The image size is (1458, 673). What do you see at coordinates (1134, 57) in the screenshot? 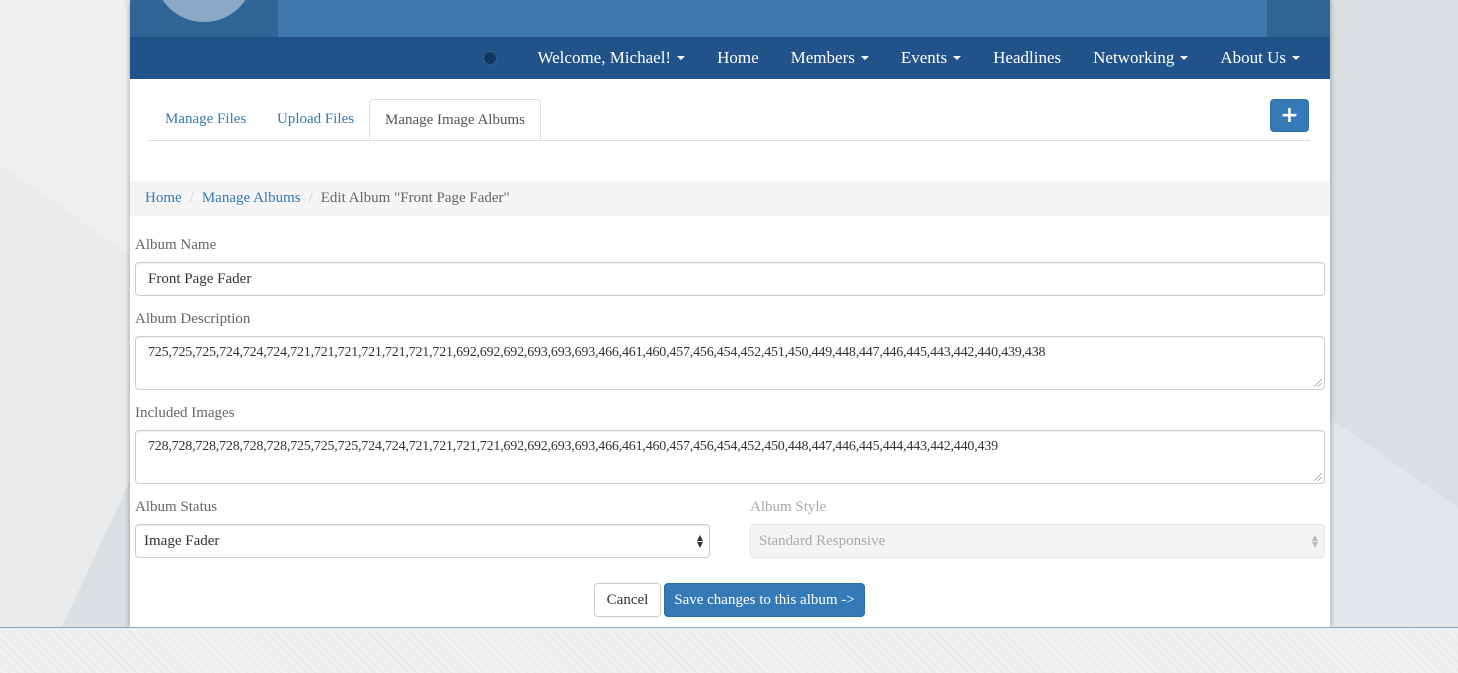
I see `nav-networking-label: Networking` at bounding box center [1134, 57].